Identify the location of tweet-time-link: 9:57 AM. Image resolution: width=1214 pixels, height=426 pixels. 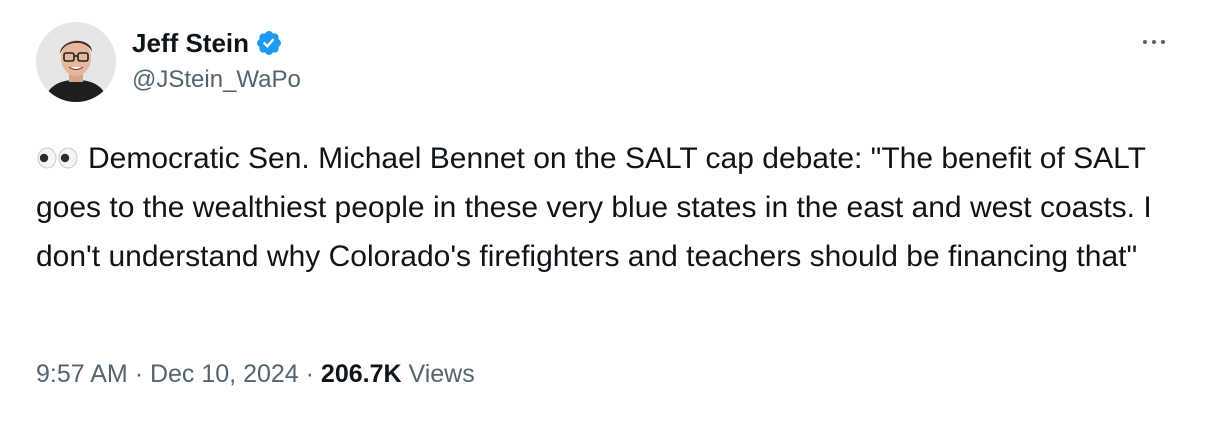
(82, 374).